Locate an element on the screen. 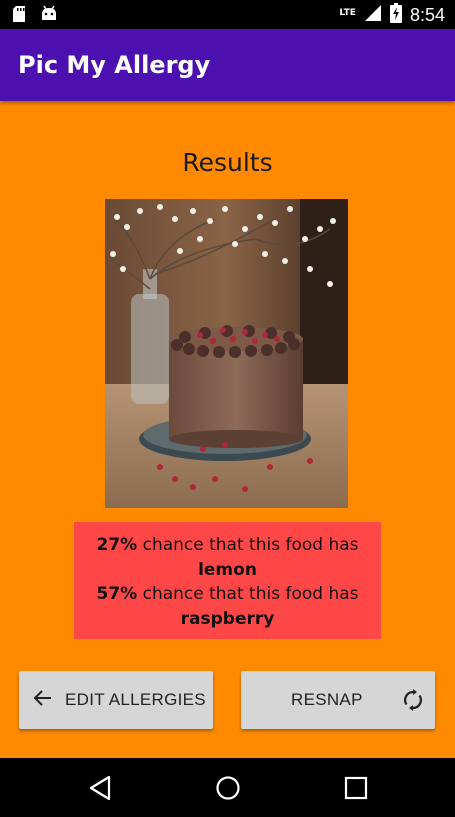 The height and width of the screenshot is (817, 455). edit-allergies-label: EDIT ALLERGIES is located at coordinates (135, 699).